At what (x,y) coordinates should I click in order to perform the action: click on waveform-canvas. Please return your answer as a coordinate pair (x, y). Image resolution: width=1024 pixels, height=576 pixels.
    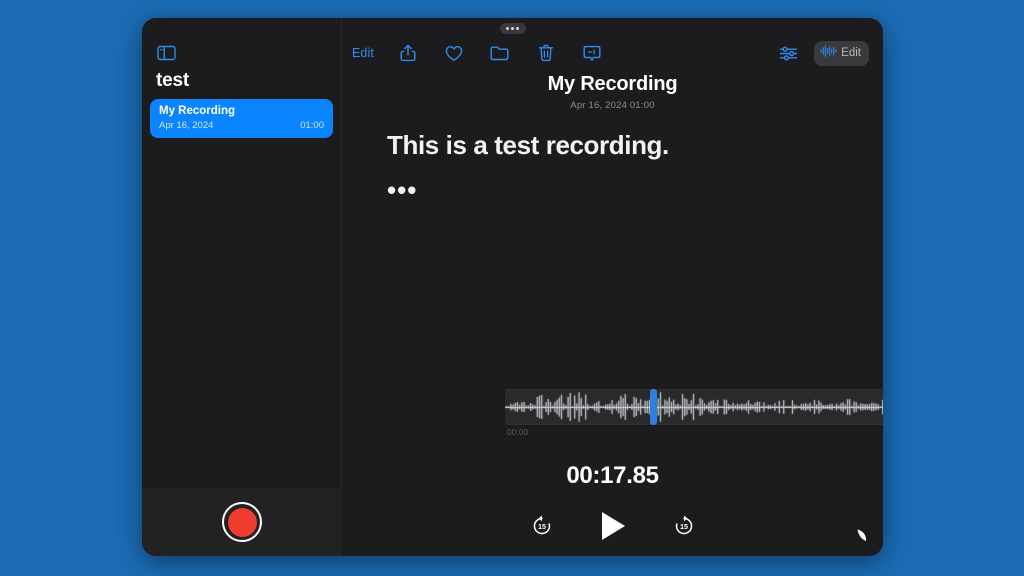
    Looking at the image, I should click on (694, 407).